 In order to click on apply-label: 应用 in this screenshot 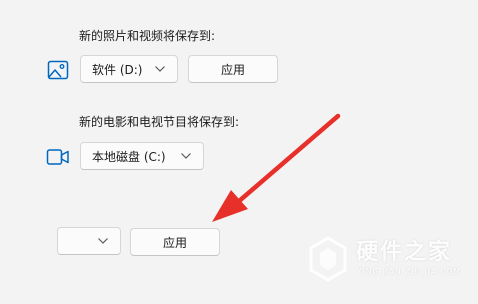, I will do `click(174, 242)`.